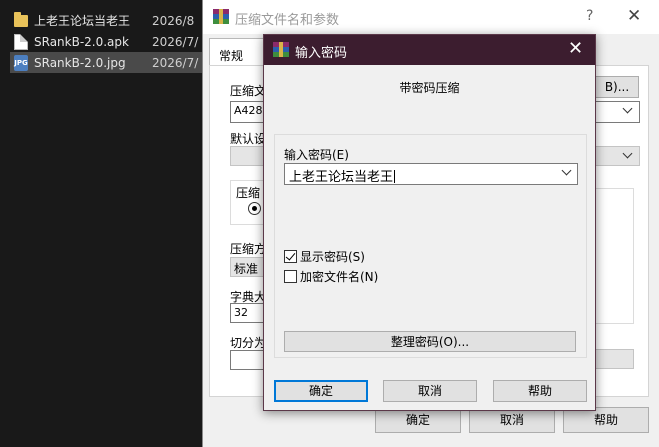 This screenshot has height=447, width=659. I want to click on folder-icon, so click(21, 19).